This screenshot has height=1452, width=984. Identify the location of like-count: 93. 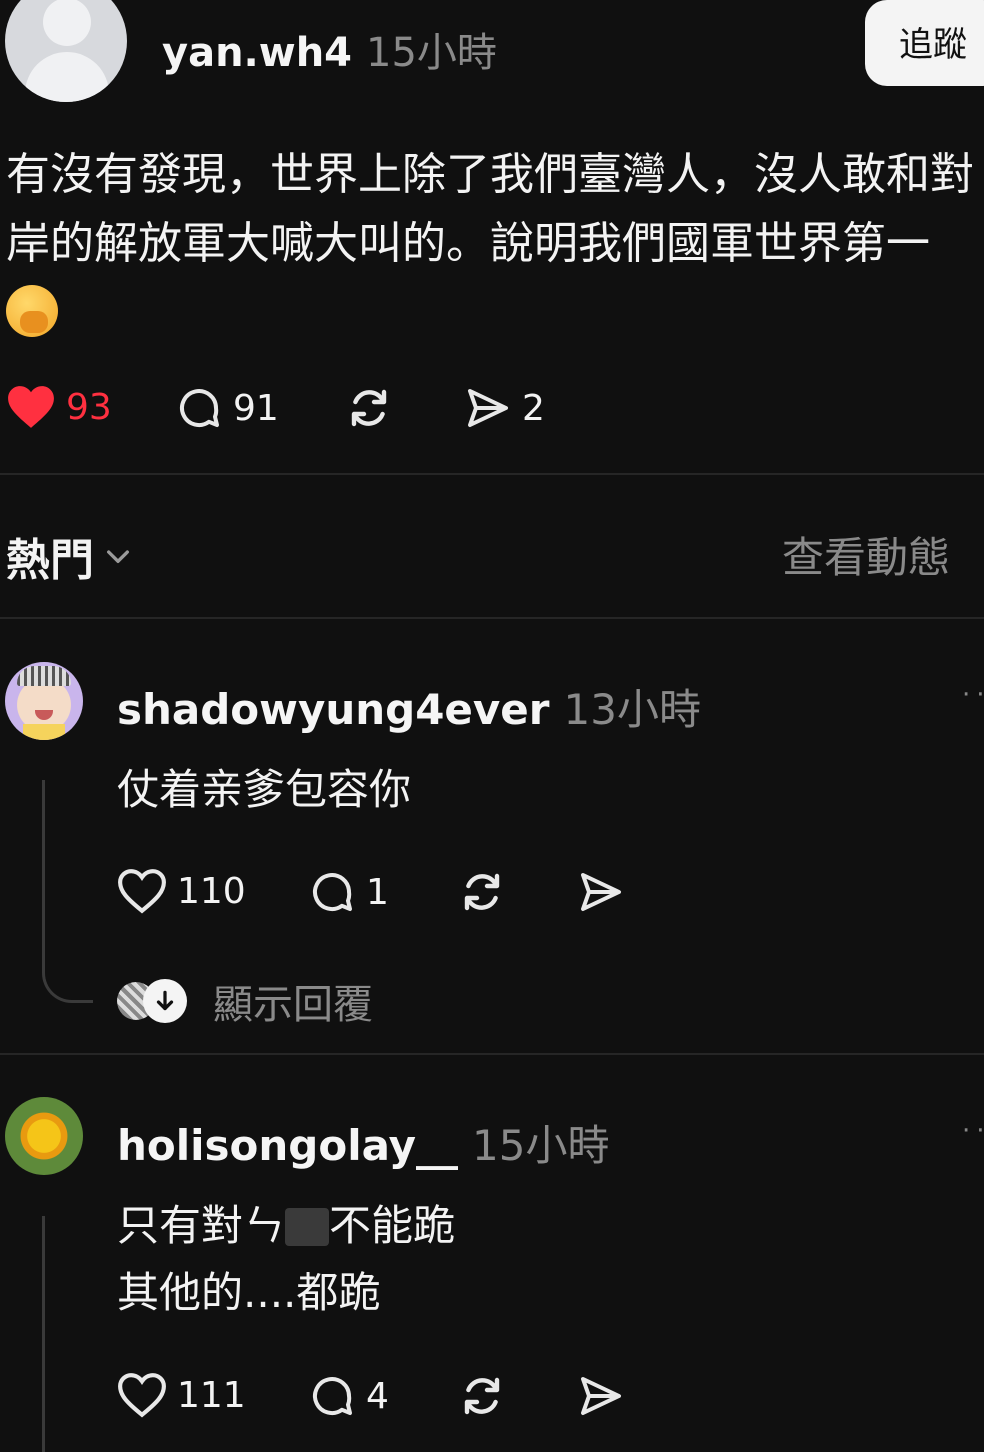
(89, 407).